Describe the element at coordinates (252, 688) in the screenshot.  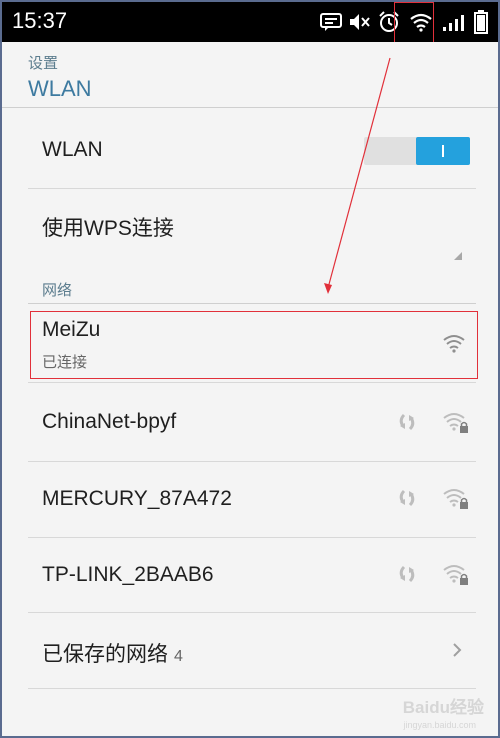
I see `row-divider` at that location.